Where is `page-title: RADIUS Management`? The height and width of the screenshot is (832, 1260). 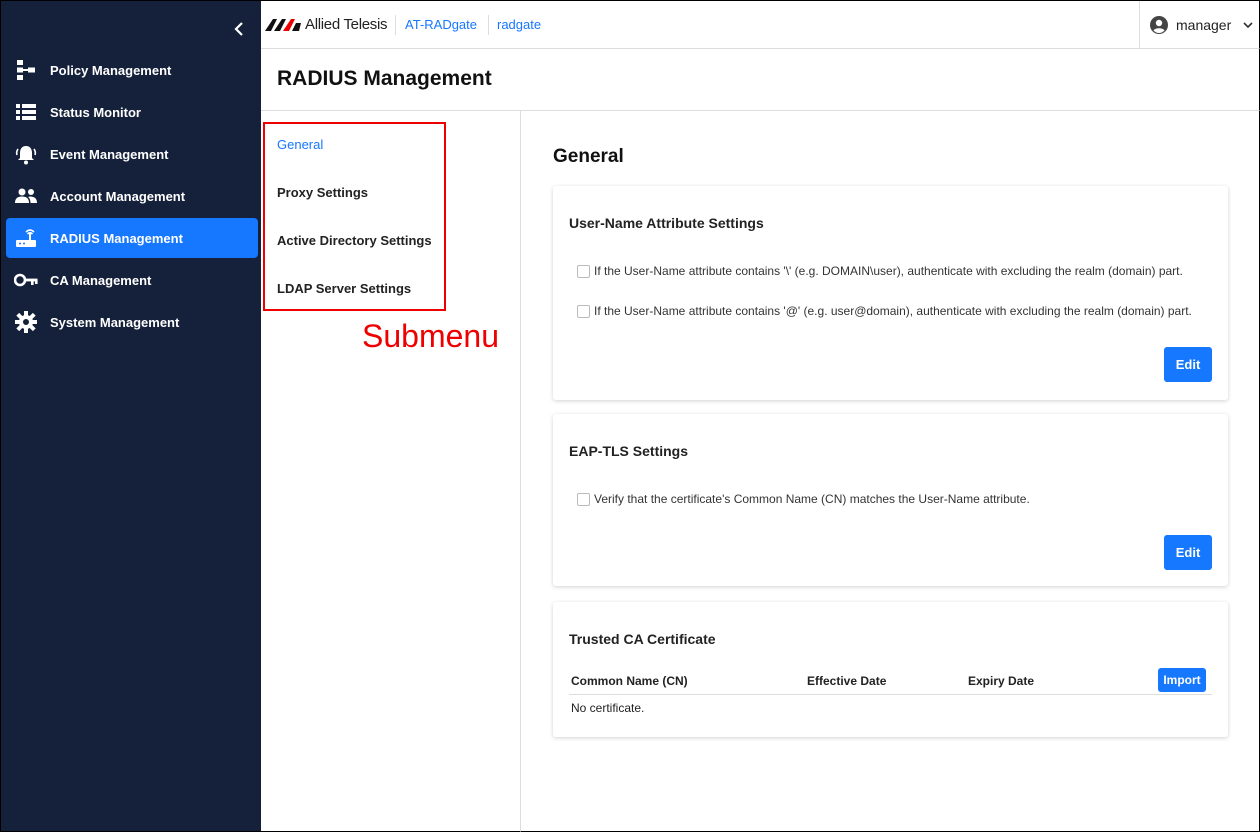 page-title: RADIUS Management is located at coordinates (384, 78).